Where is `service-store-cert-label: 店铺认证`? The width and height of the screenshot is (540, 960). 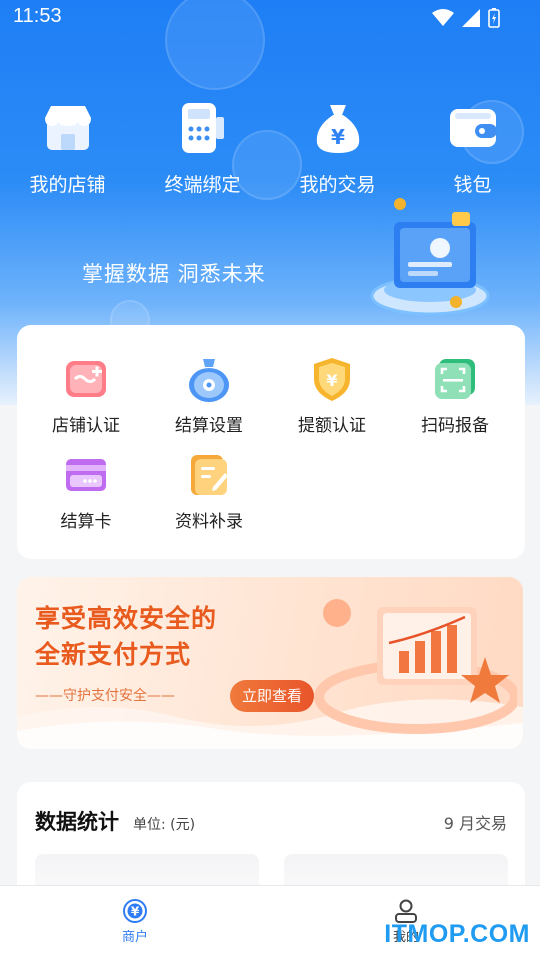
service-store-cert-label: 店铺认证 is located at coordinates (86, 426).